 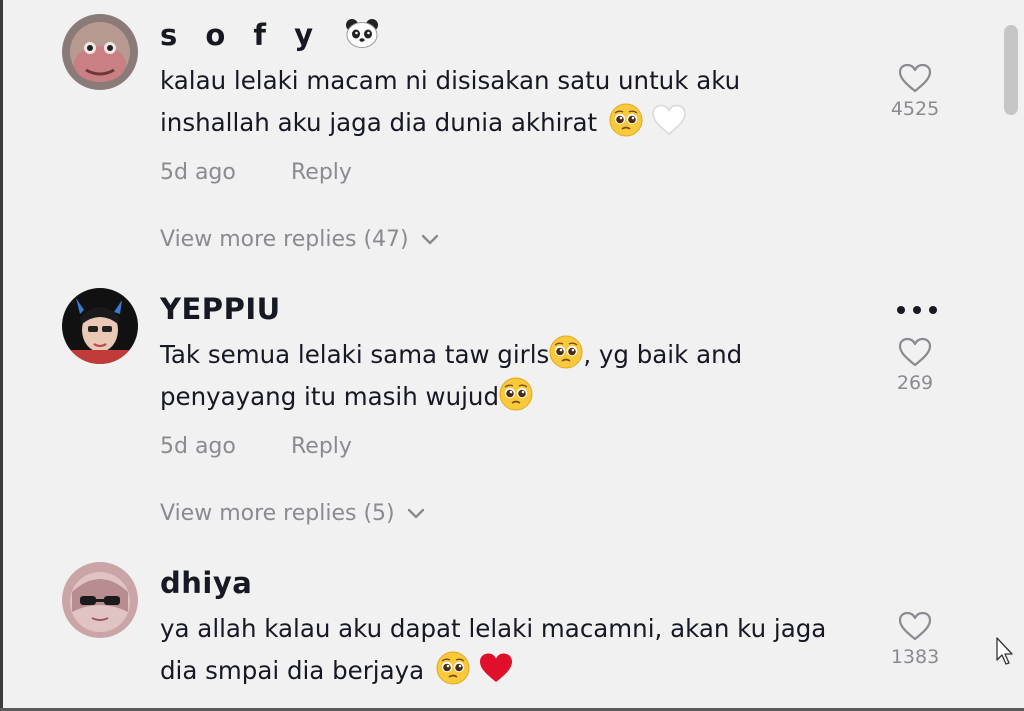 I want to click on comment-username: YEPPIU, so click(x=220, y=309).